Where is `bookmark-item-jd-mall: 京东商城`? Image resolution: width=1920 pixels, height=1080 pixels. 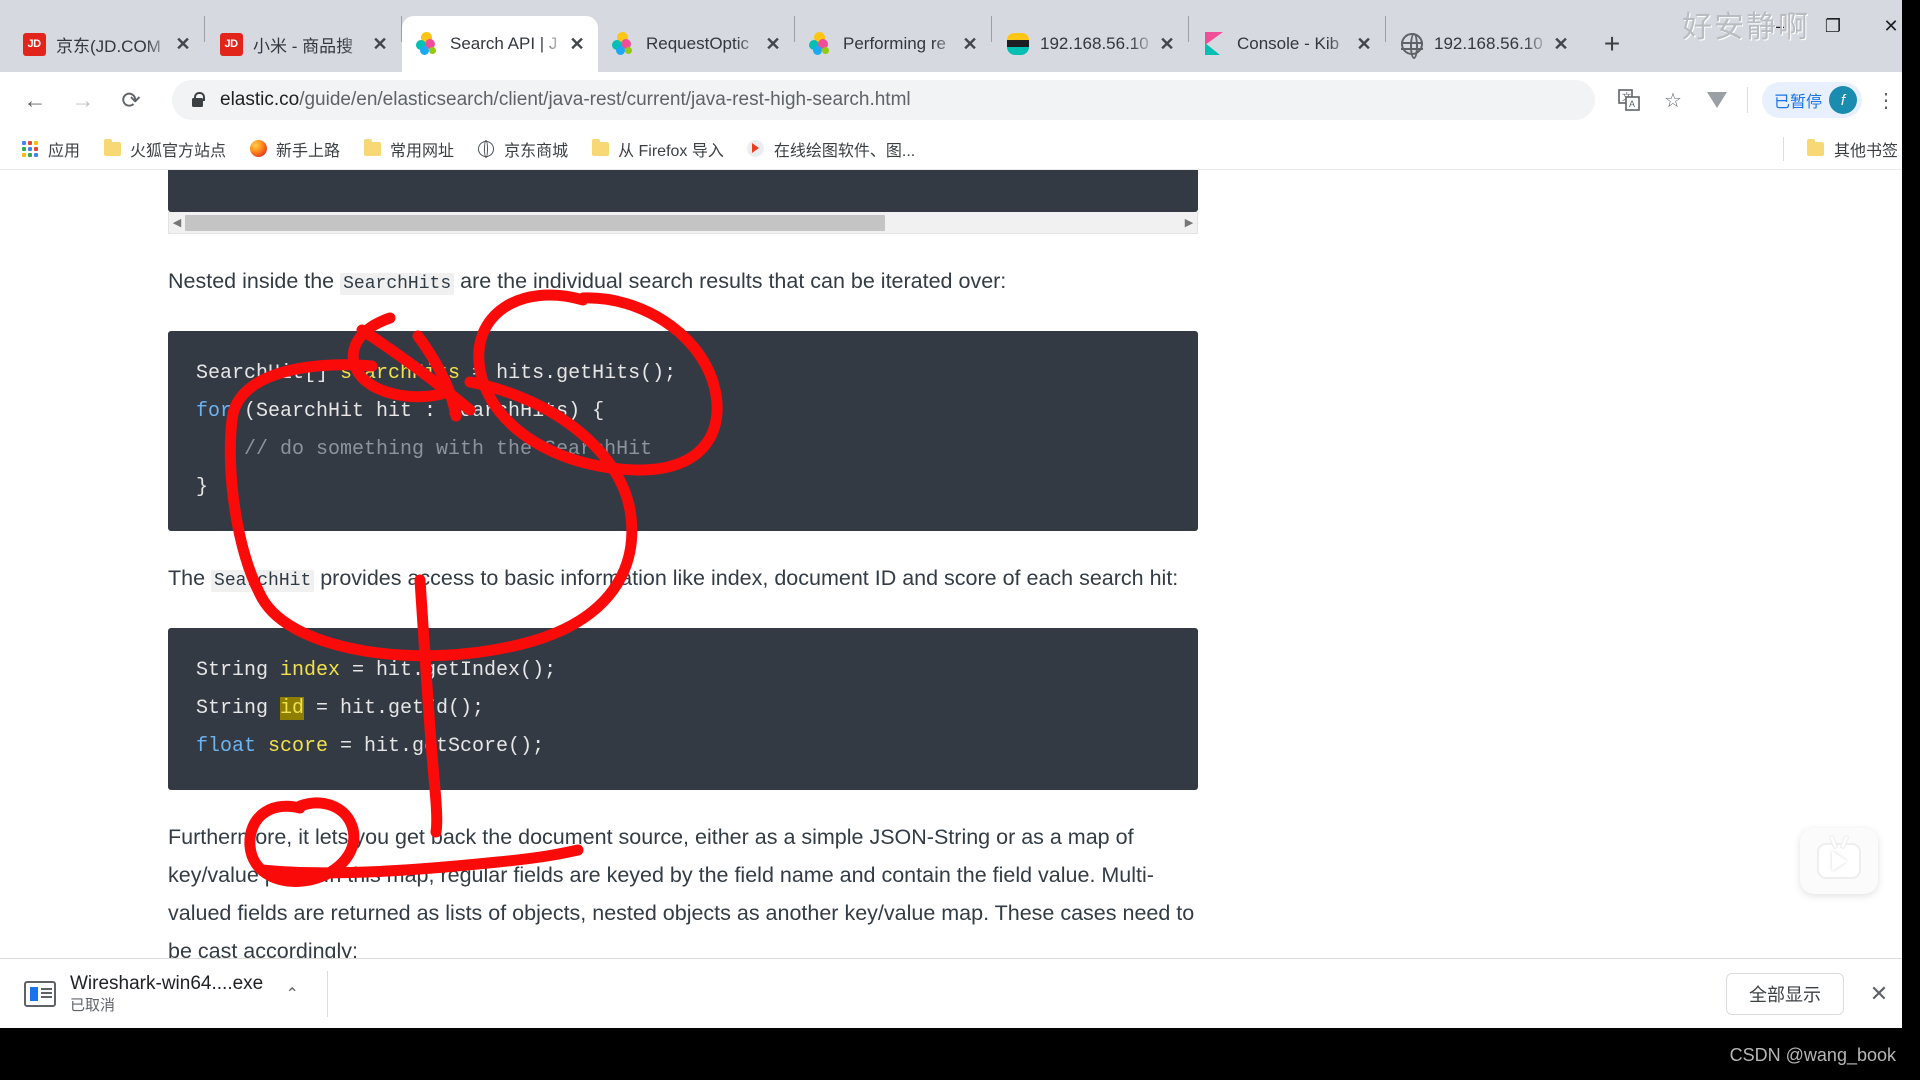 bookmark-item-jd-mall: 京东商城 is located at coordinates (522, 149).